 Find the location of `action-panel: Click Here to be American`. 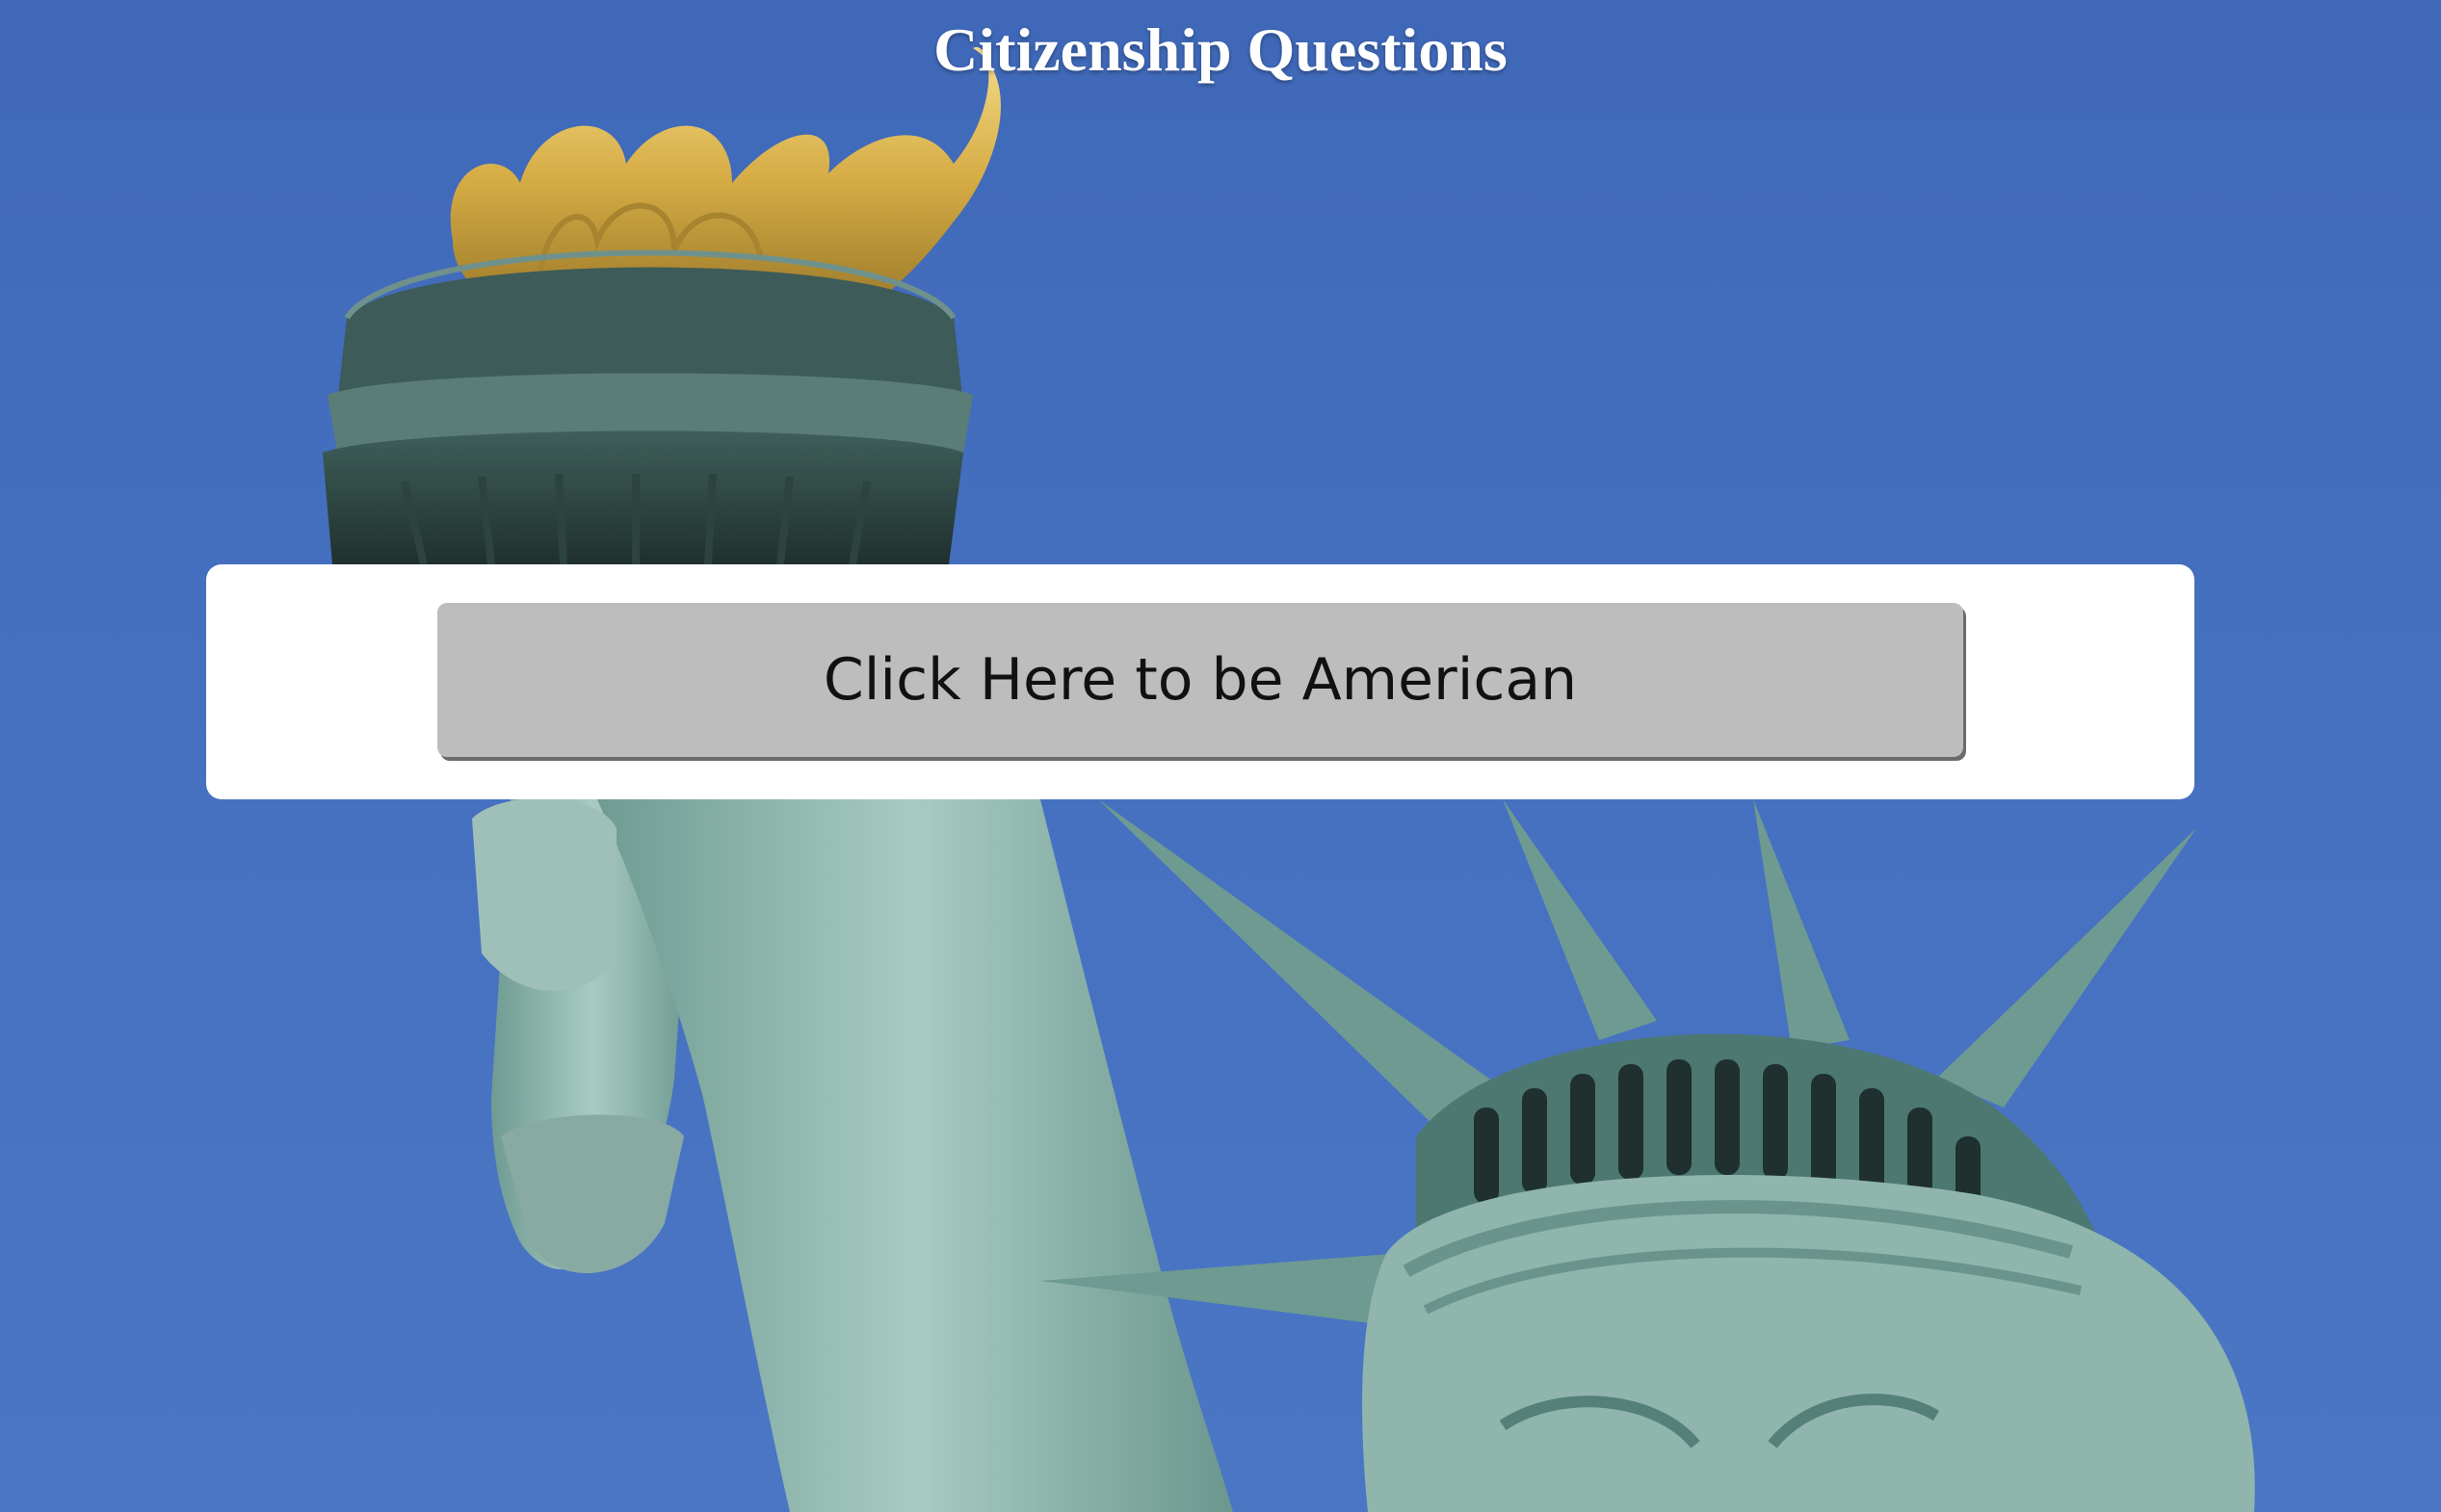

action-panel: Click Here to be American is located at coordinates (1200, 681).